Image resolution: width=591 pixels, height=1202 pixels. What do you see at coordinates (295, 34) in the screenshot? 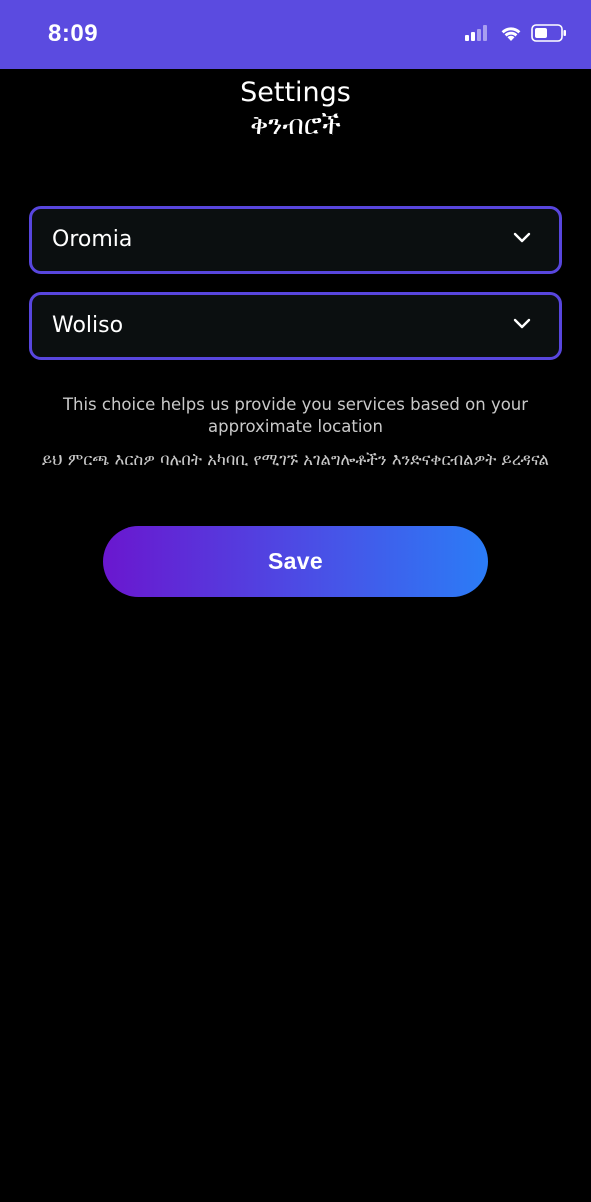
I see `status-bar: 8:09` at bounding box center [295, 34].